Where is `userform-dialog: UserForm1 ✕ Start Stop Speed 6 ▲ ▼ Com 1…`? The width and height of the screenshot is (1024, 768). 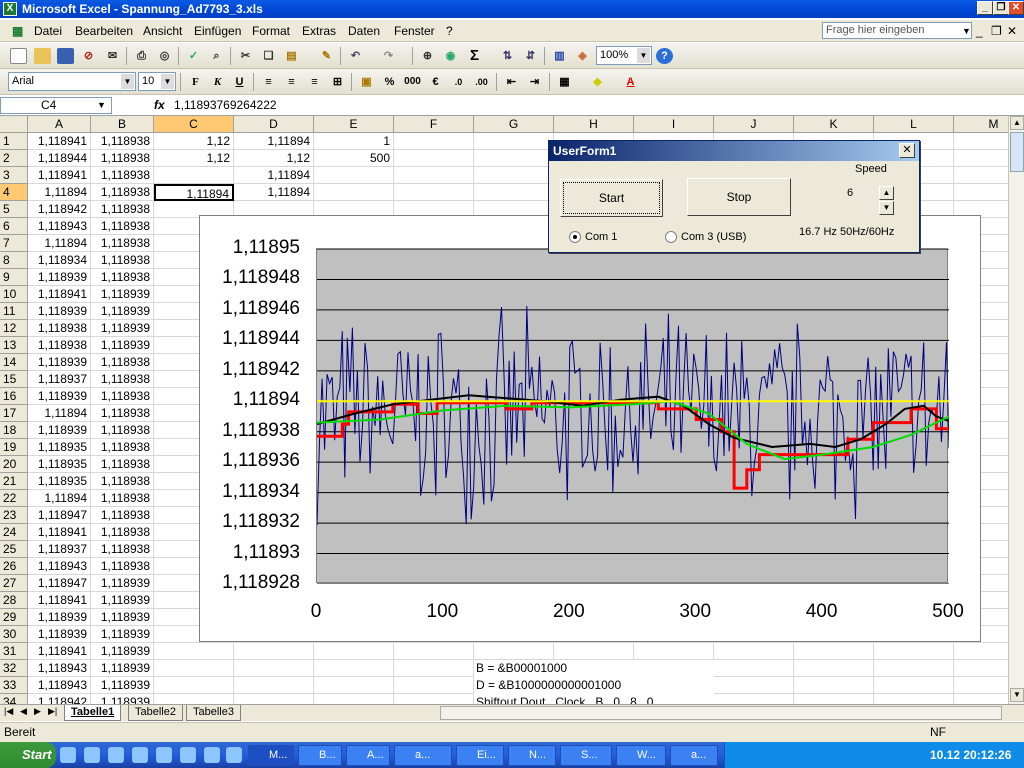 userform-dialog: UserForm1 ✕ Start Stop Speed 6 ▲ ▼ Com 1… is located at coordinates (734, 196).